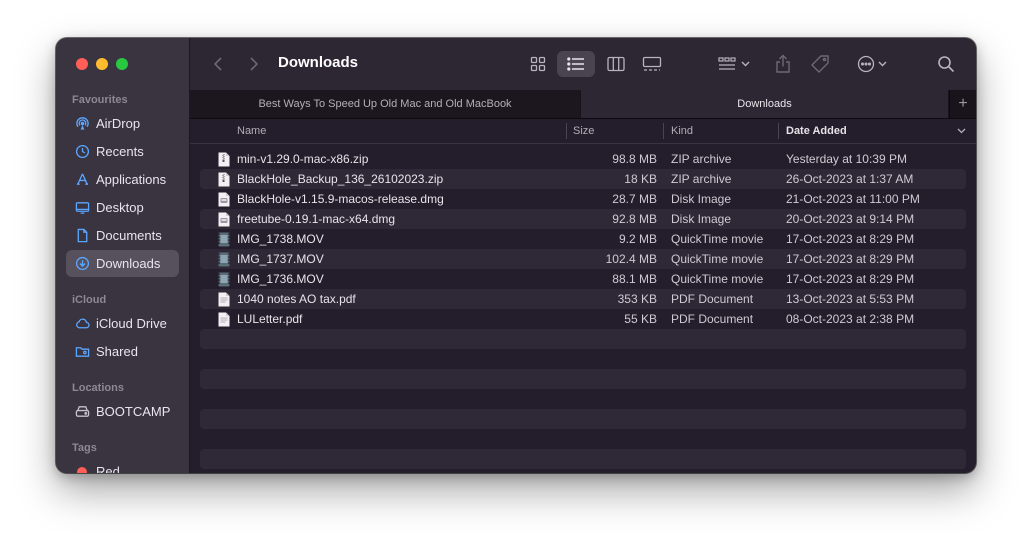  What do you see at coordinates (82, 208) in the screenshot?
I see `desktop-icon` at bounding box center [82, 208].